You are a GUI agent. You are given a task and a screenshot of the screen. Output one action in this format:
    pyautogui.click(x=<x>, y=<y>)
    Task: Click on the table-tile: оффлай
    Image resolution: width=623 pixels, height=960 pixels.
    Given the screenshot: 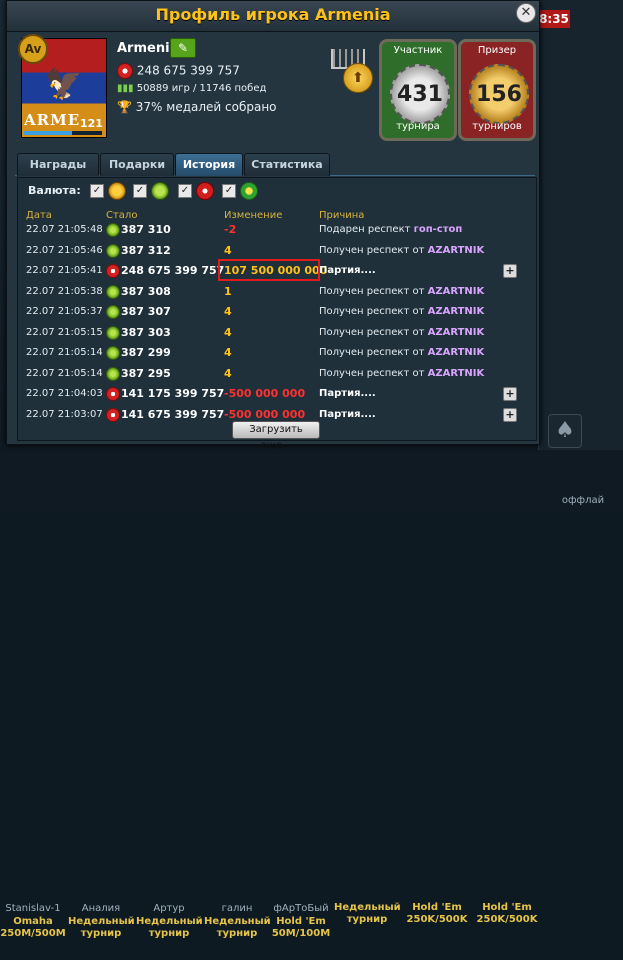 What is the action you would take?
    pyautogui.click(x=583, y=523)
    